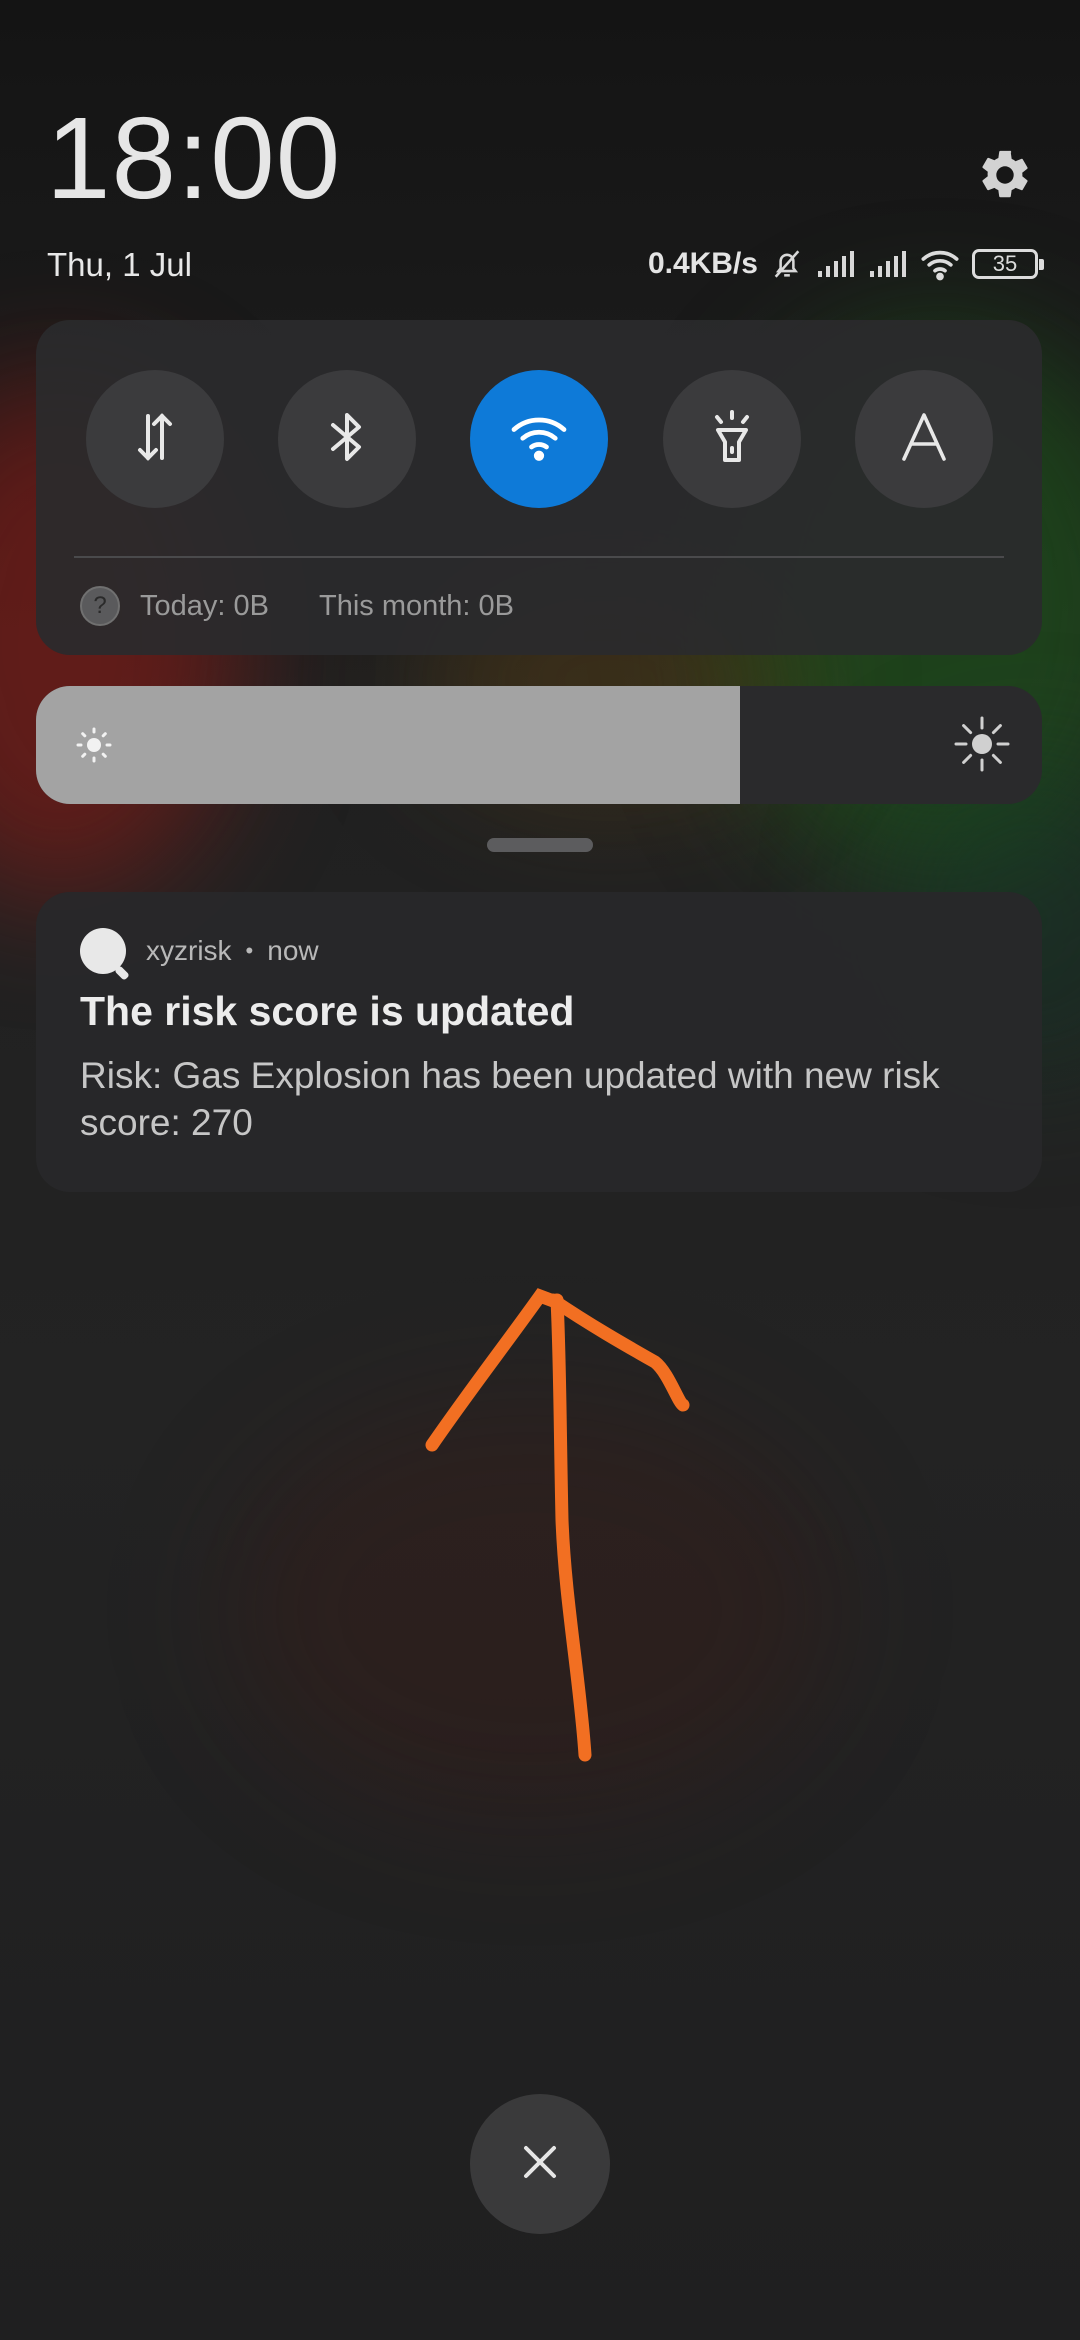 Image resolution: width=1080 pixels, height=2340 pixels. What do you see at coordinates (189, 950) in the screenshot?
I see `notification-app-name: xyzrisk` at bounding box center [189, 950].